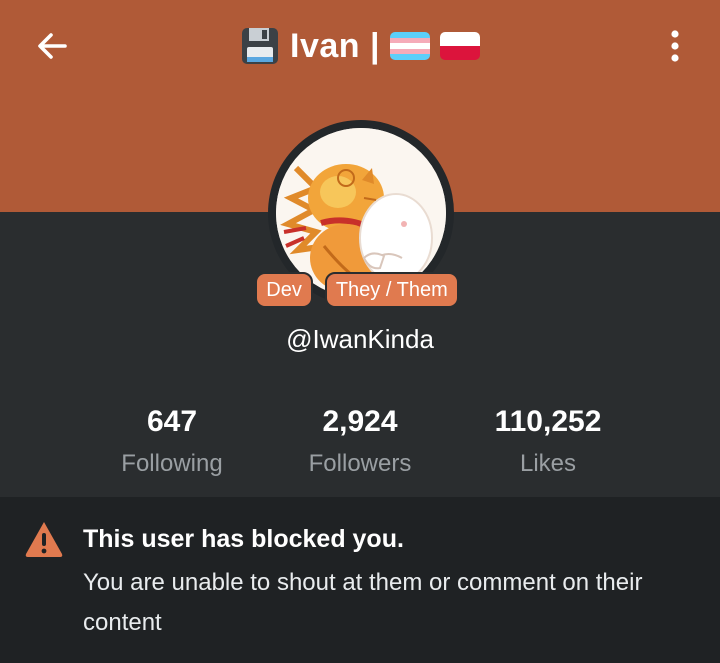  Describe the element at coordinates (44, 539) in the screenshot. I see `warning-icon` at that location.